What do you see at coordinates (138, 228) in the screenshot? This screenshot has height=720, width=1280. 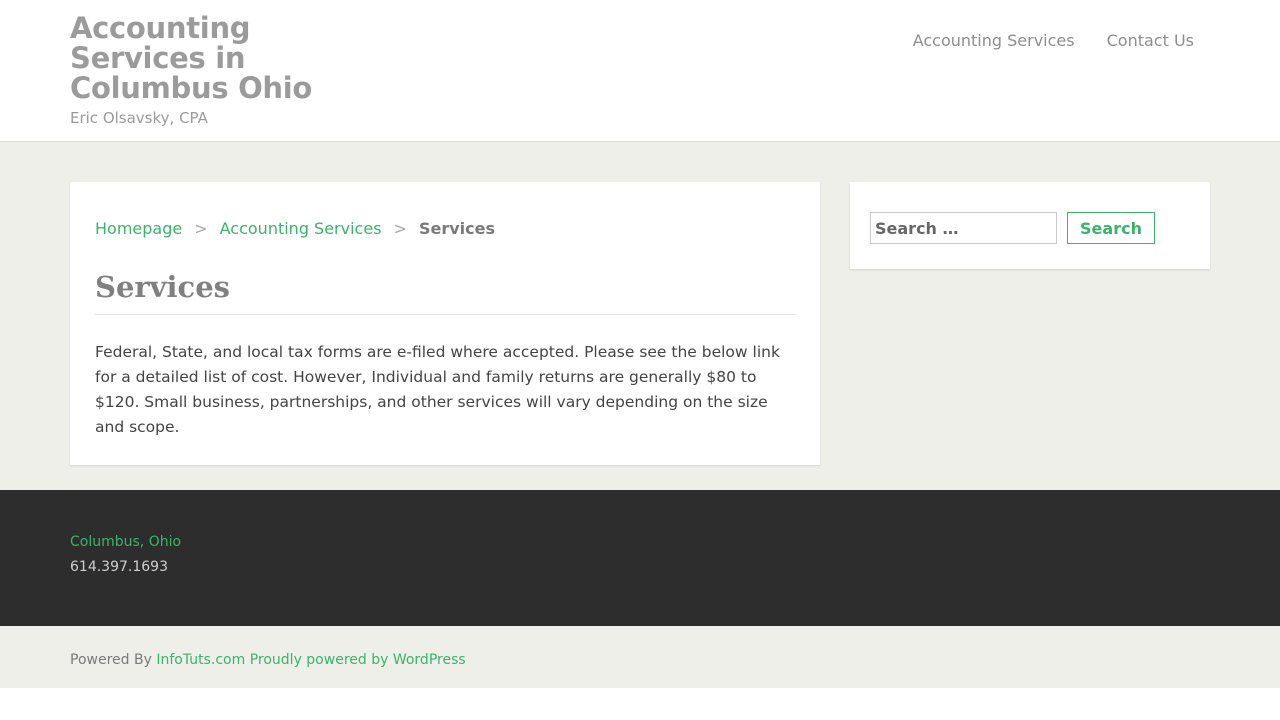 I see `breadcrumb-home-link: Homepage` at bounding box center [138, 228].